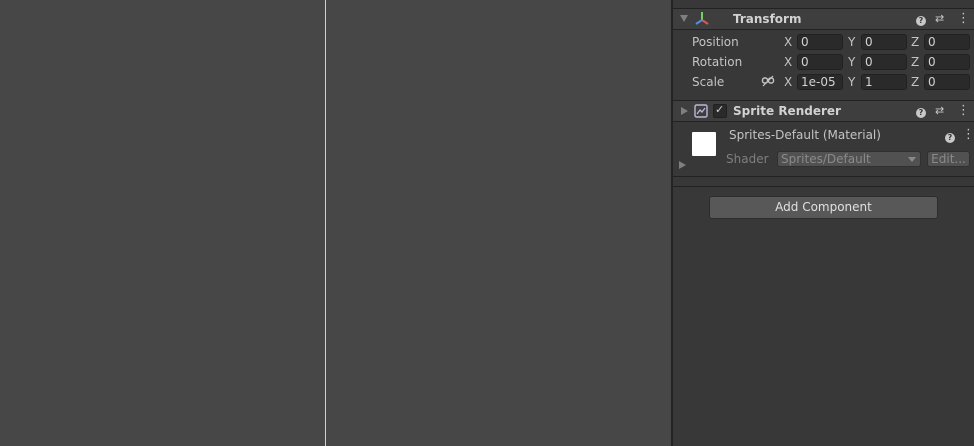 Image resolution: width=974 pixels, height=446 pixels. Describe the element at coordinates (947, 82) in the screenshot. I see `scale-z-field: 0` at that location.